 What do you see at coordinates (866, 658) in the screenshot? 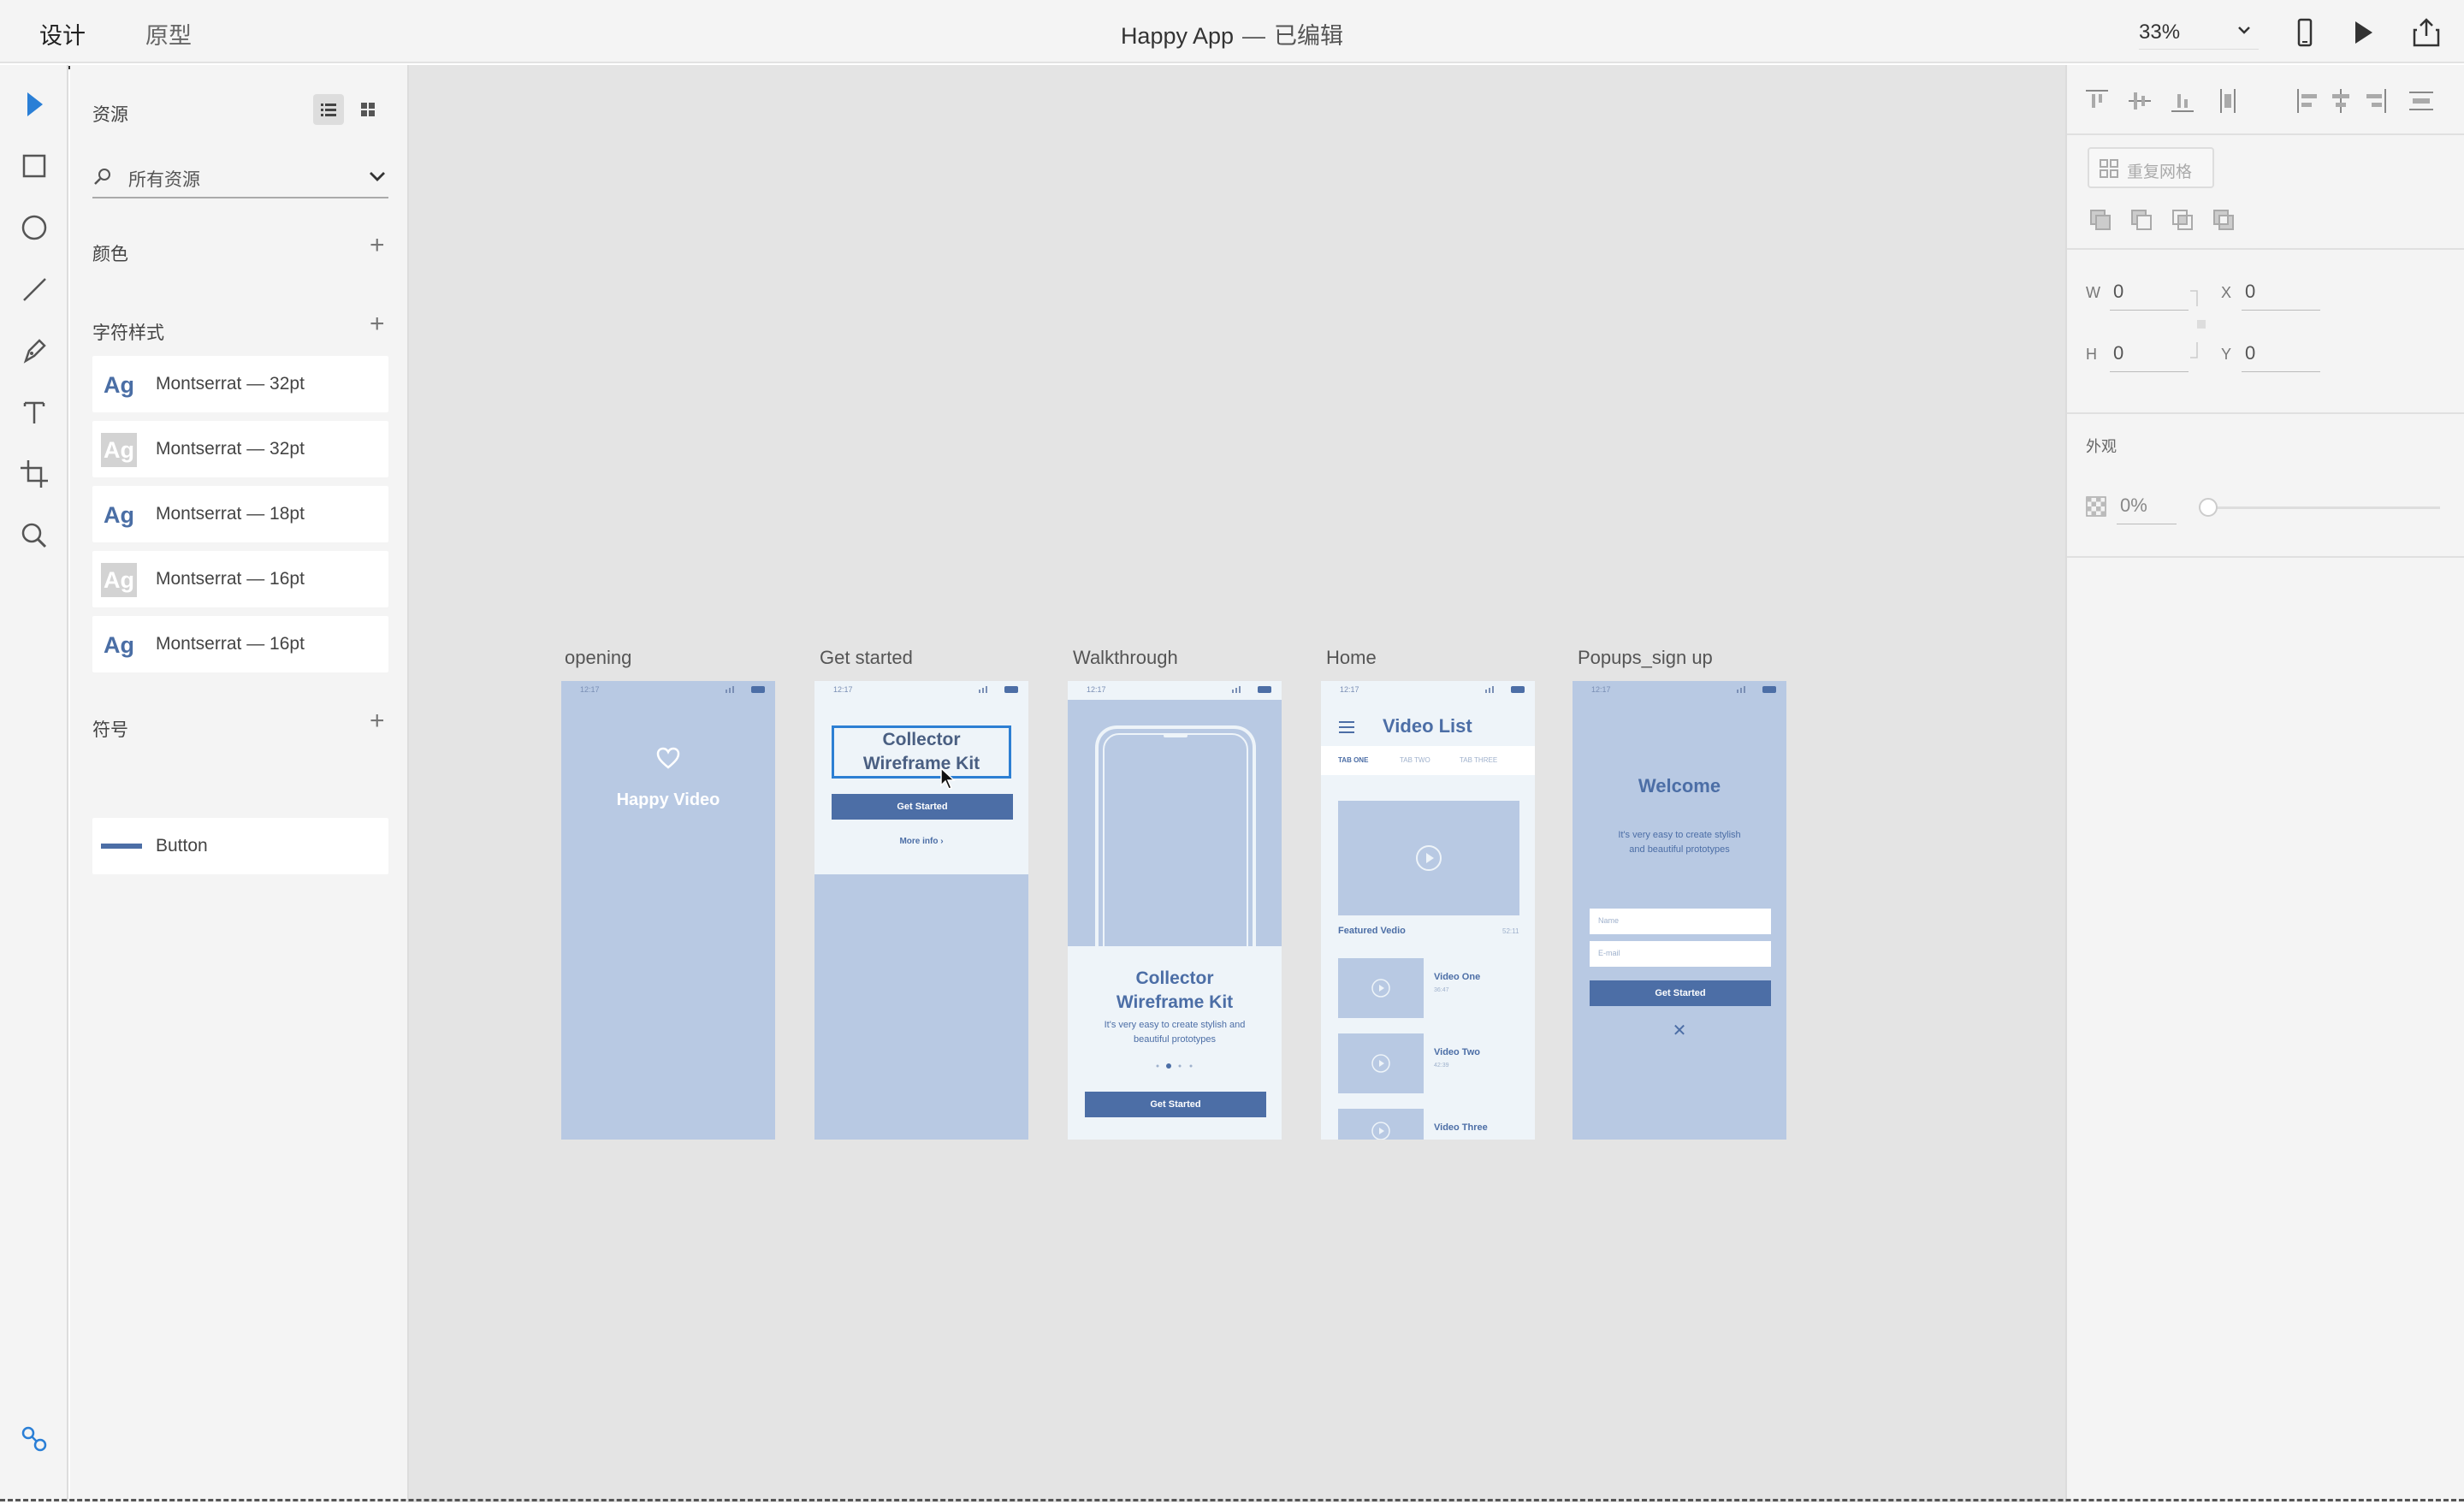
I see `artboard-label: Get started` at bounding box center [866, 658].